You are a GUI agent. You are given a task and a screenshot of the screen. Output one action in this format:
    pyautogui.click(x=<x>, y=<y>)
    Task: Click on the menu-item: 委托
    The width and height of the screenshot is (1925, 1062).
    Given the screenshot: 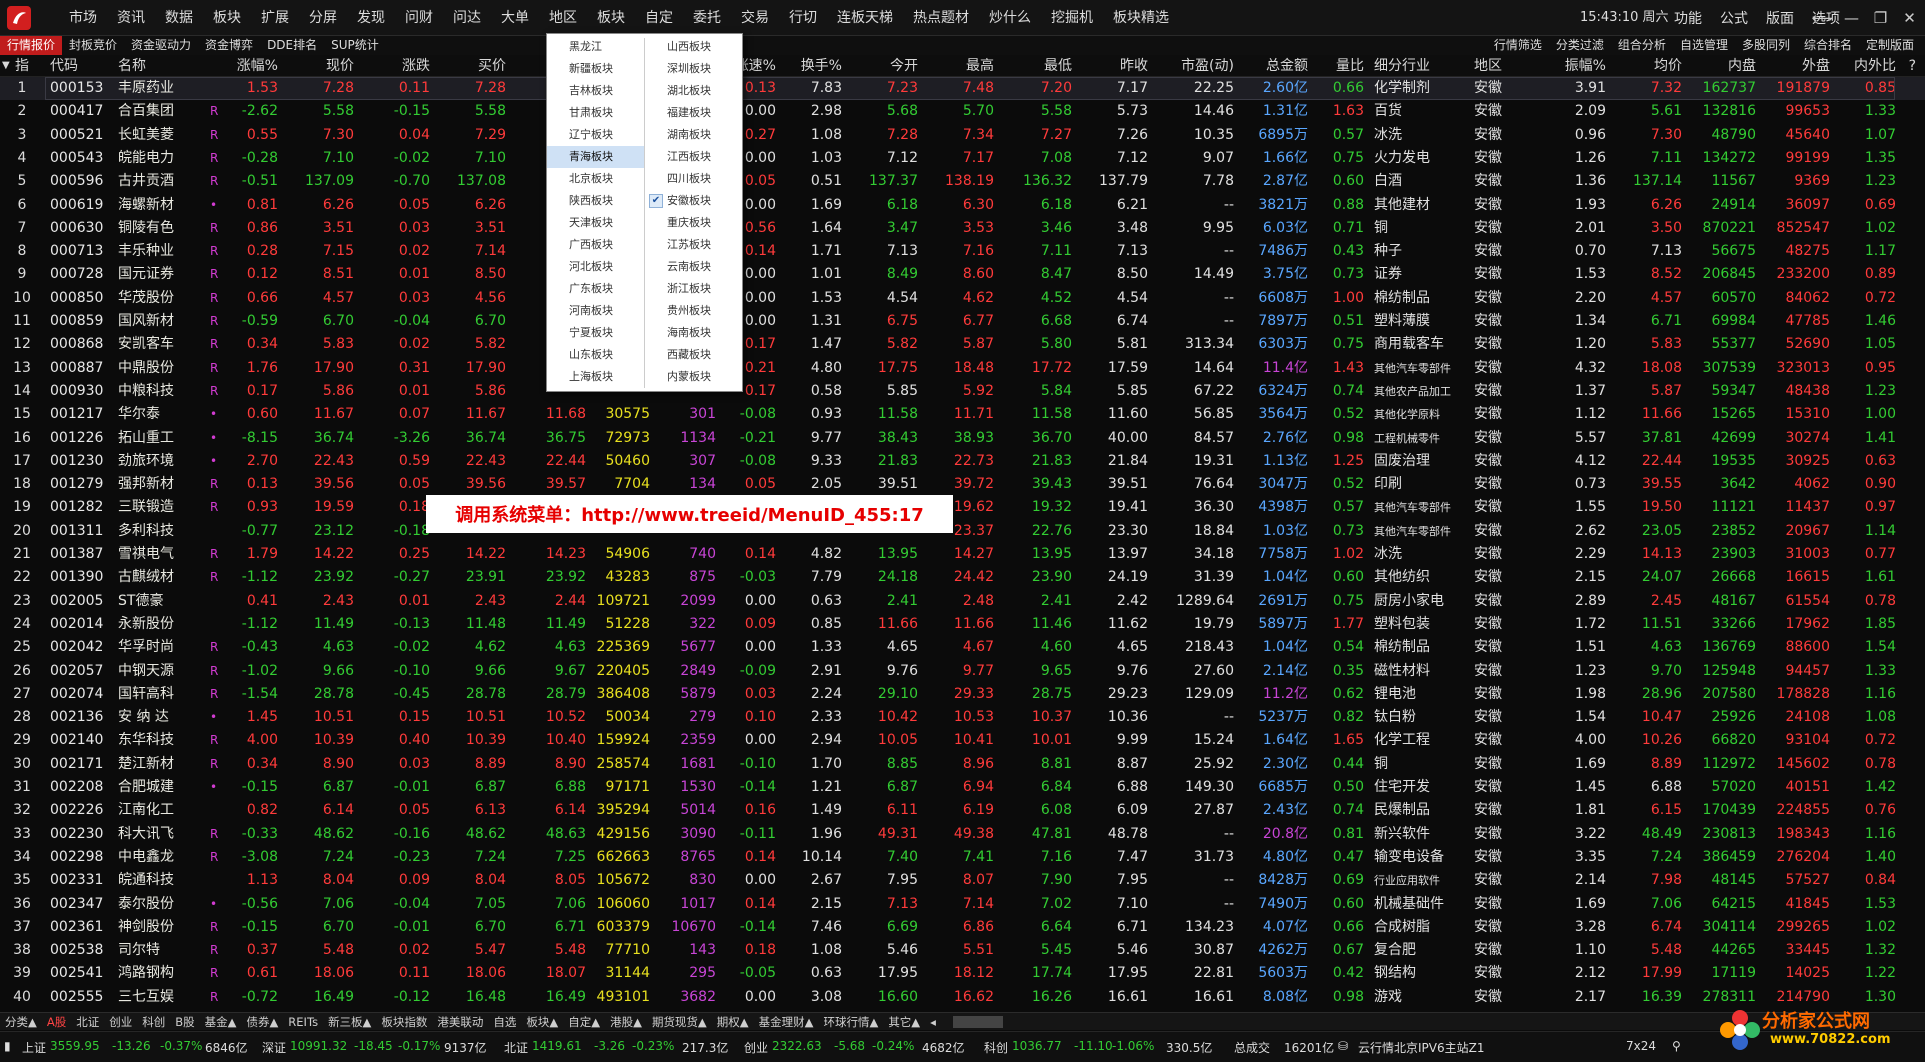 What is the action you would take?
    pyautogui.click(x=707, y=18)
    